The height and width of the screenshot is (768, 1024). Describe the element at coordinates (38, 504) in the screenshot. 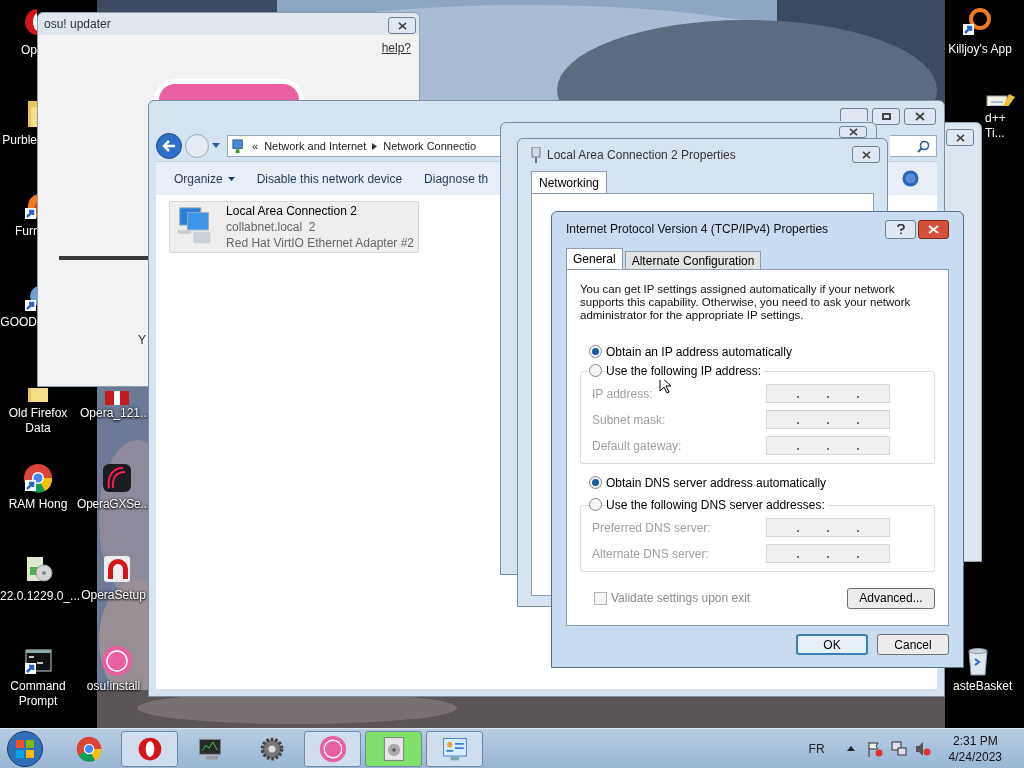

I see `desktop-icon-label: RAM Hong` at that location.